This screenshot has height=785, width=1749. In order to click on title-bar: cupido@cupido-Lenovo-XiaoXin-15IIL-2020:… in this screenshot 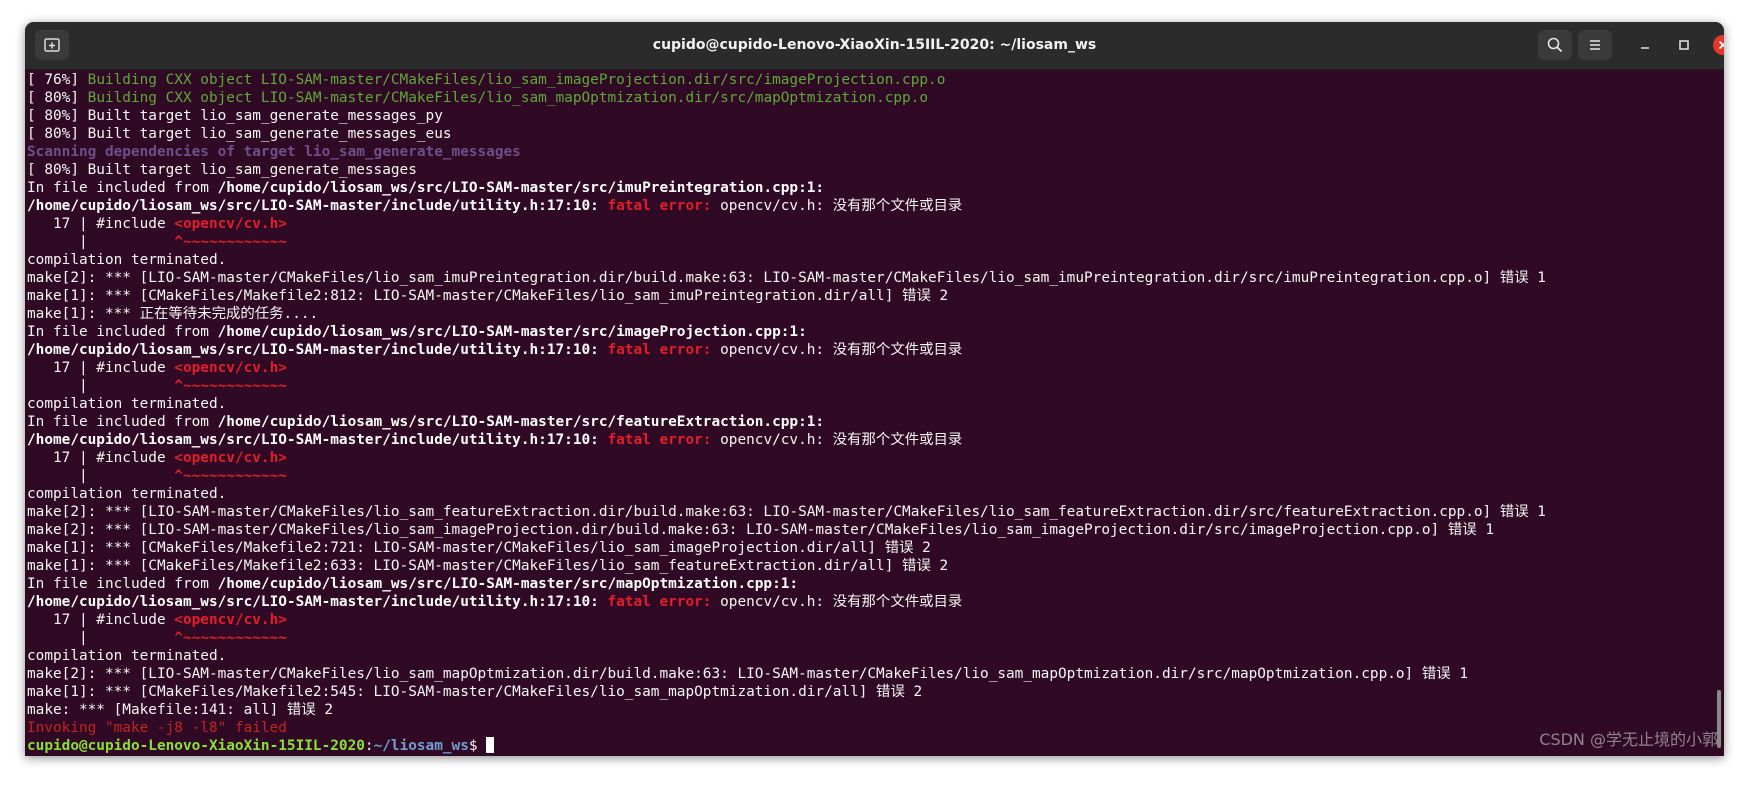, I will do `click(874, 46)`.